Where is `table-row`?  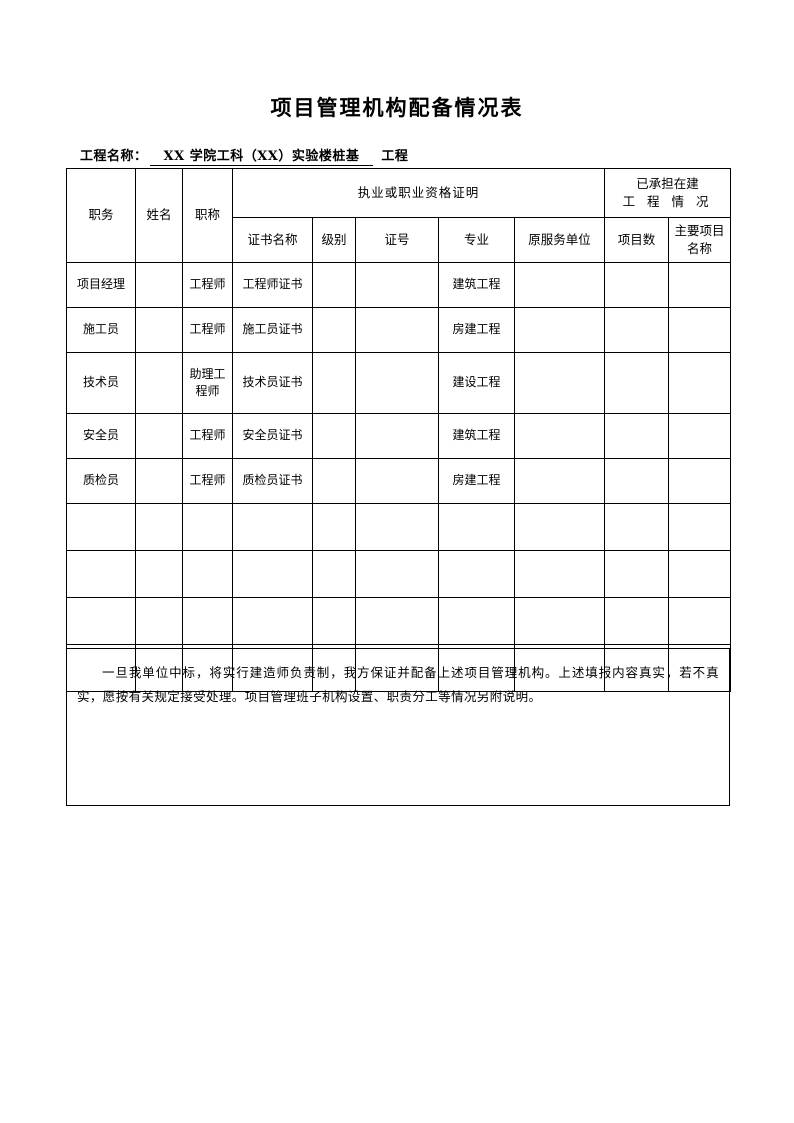
table-row is located at coordinates (399, 621).